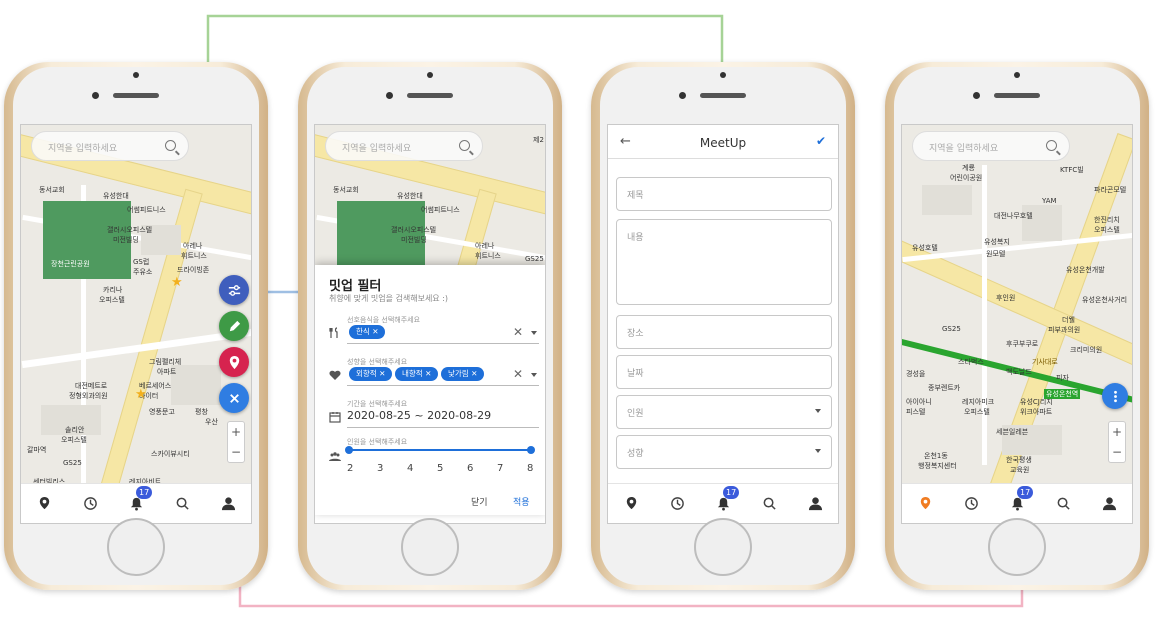  What do you see at coordinates (1013, 216) in the screenshot?
I see `map-label: 대전나무호텔` at bounding box center [1013, 216].